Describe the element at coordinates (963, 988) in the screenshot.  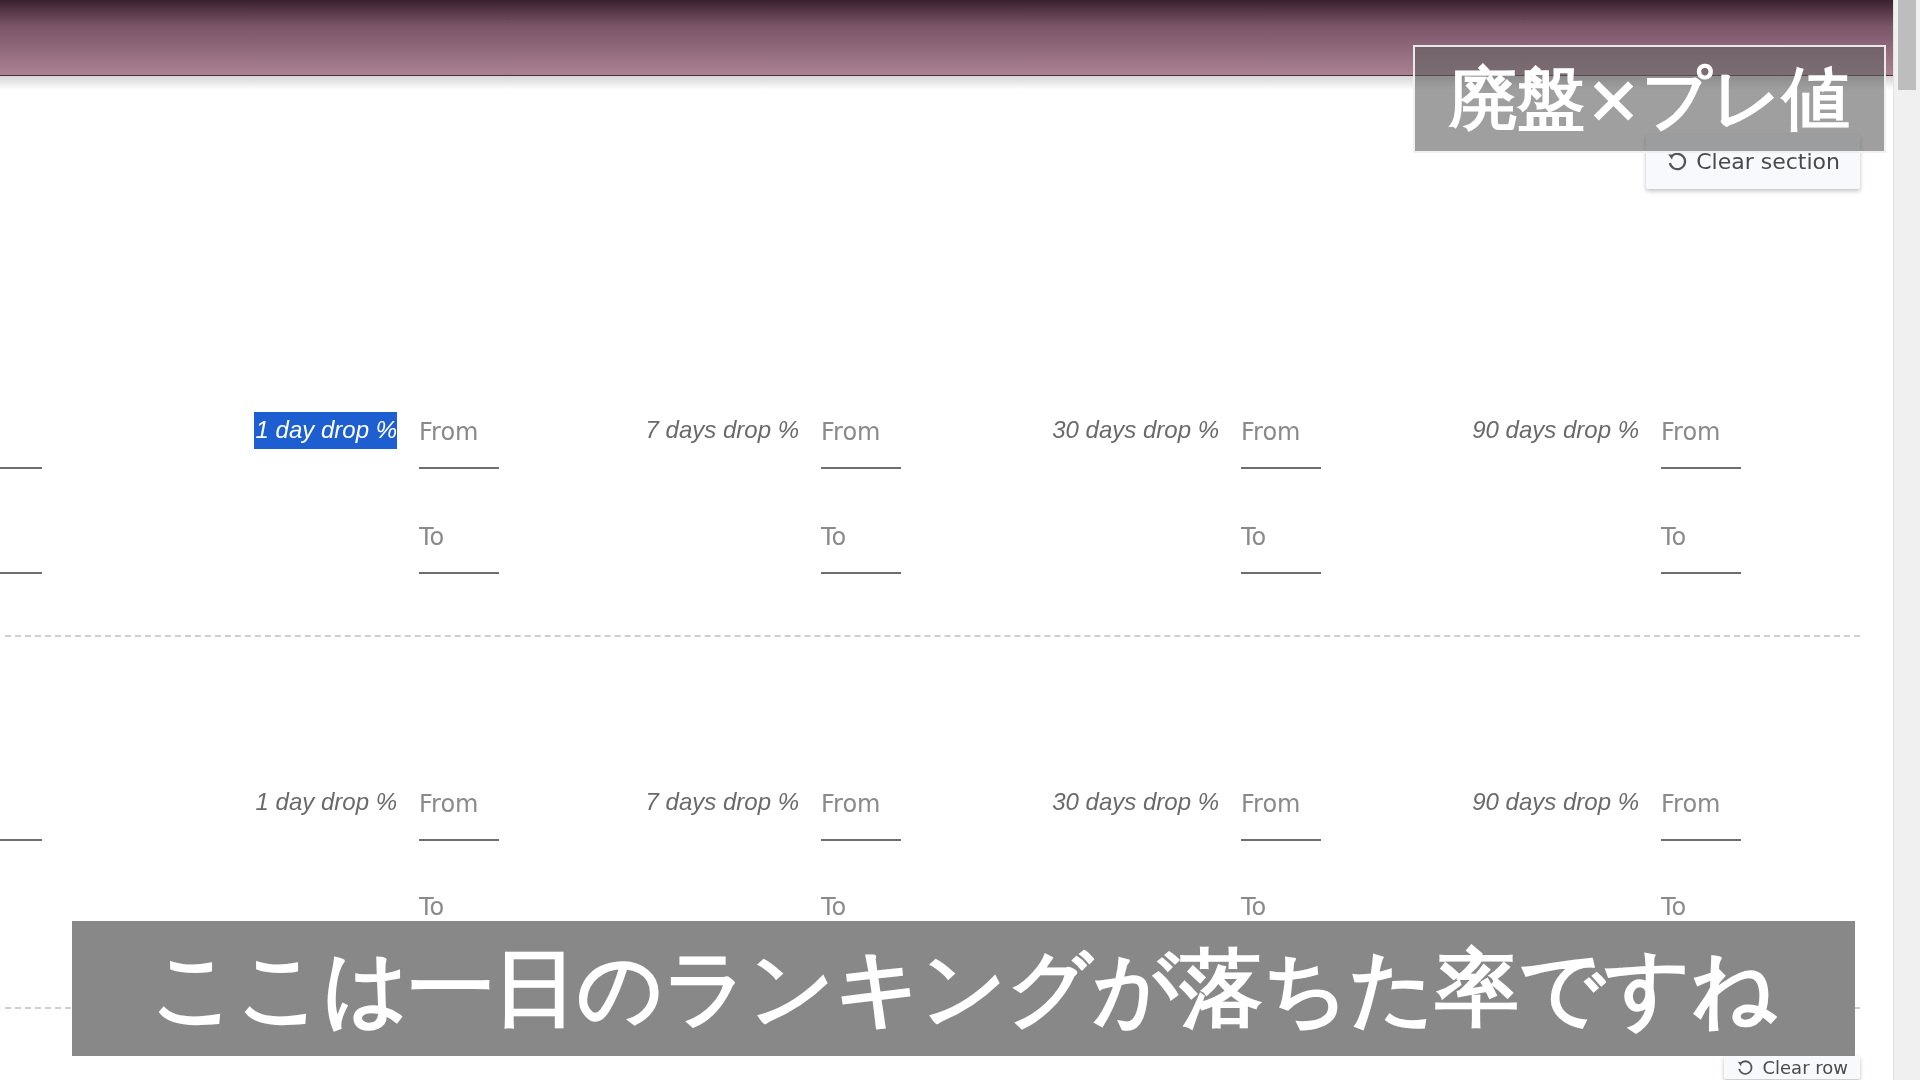
I see `subtitle-caption: ここは一日のランキングが落ちた率ですね` at that location.